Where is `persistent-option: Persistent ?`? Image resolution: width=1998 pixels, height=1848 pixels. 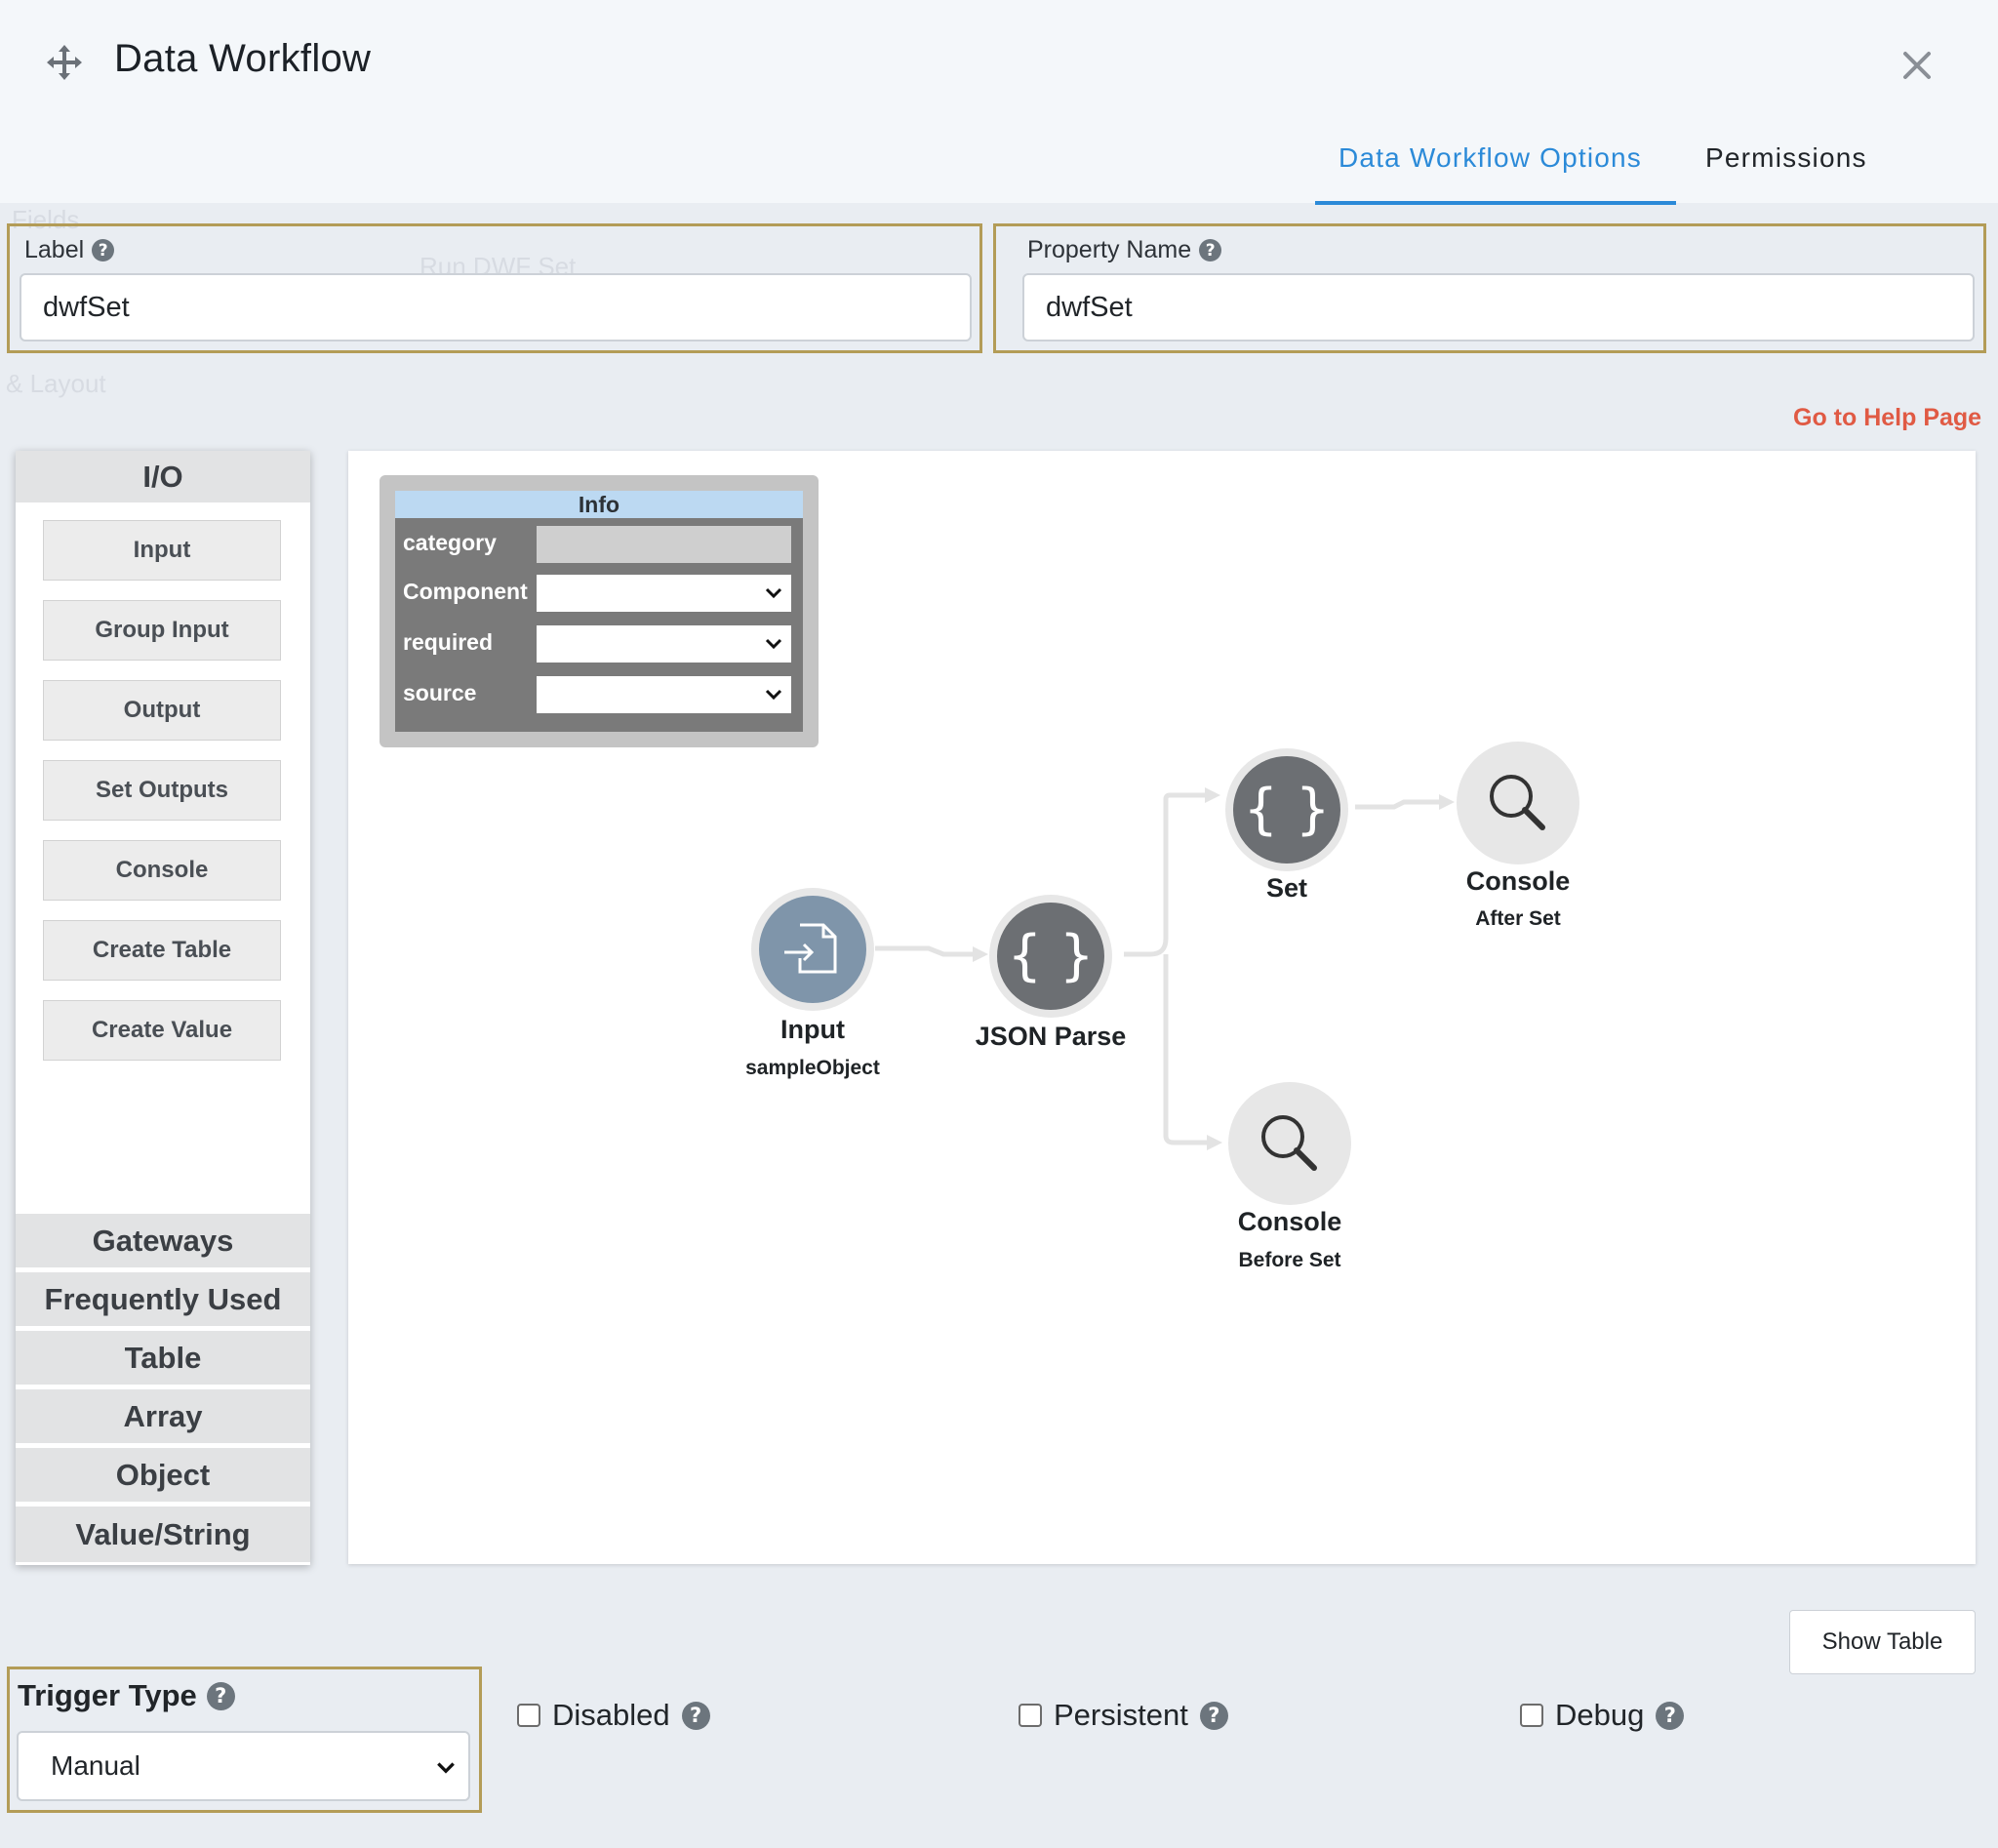
persistent-option: Persistent ? is located at coordinates (1123, 1716).